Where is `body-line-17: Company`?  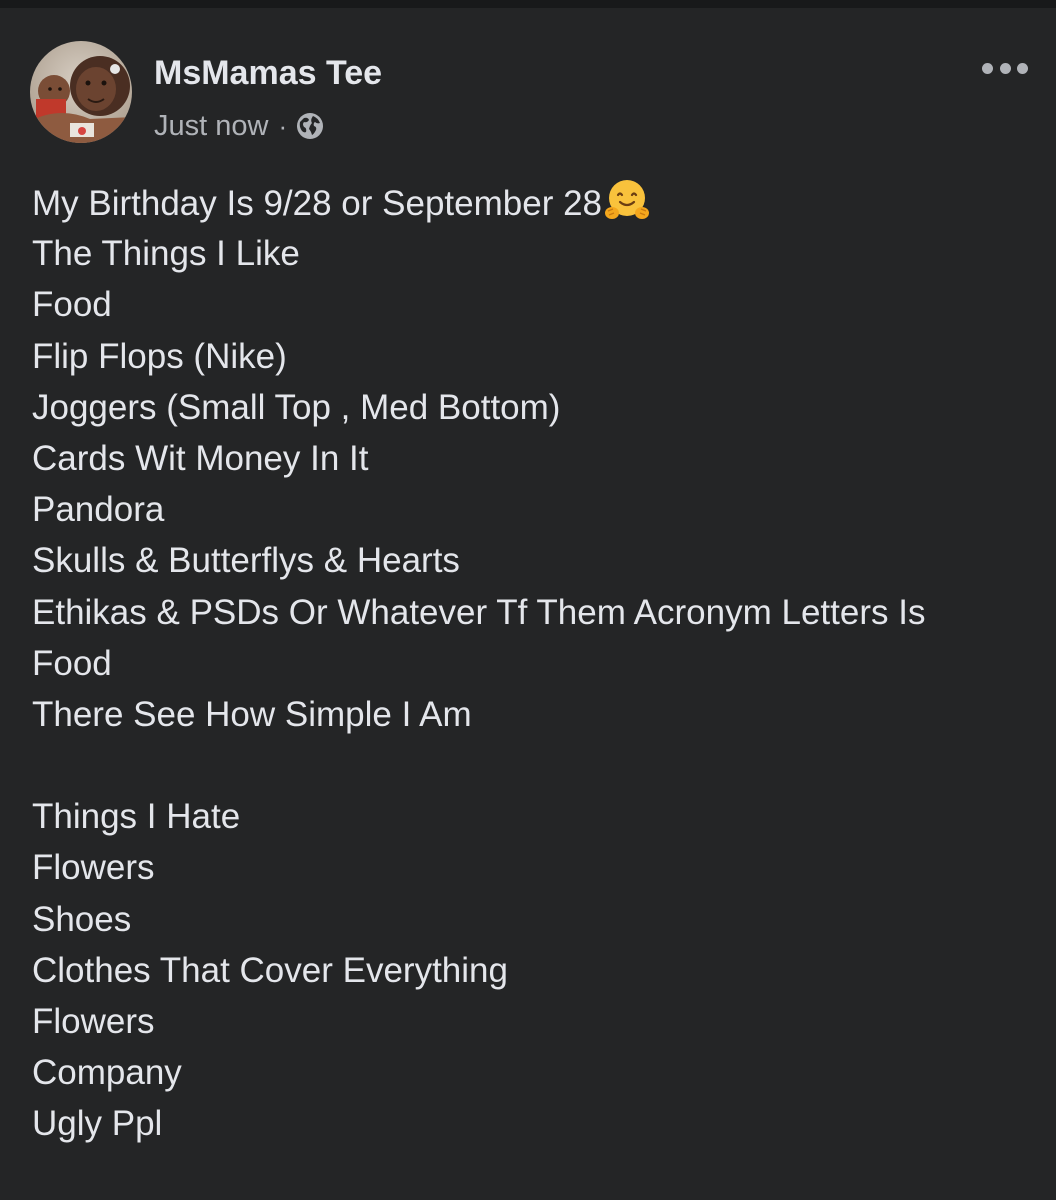
body-line-17: Company is located at coordinates (107, 1073).